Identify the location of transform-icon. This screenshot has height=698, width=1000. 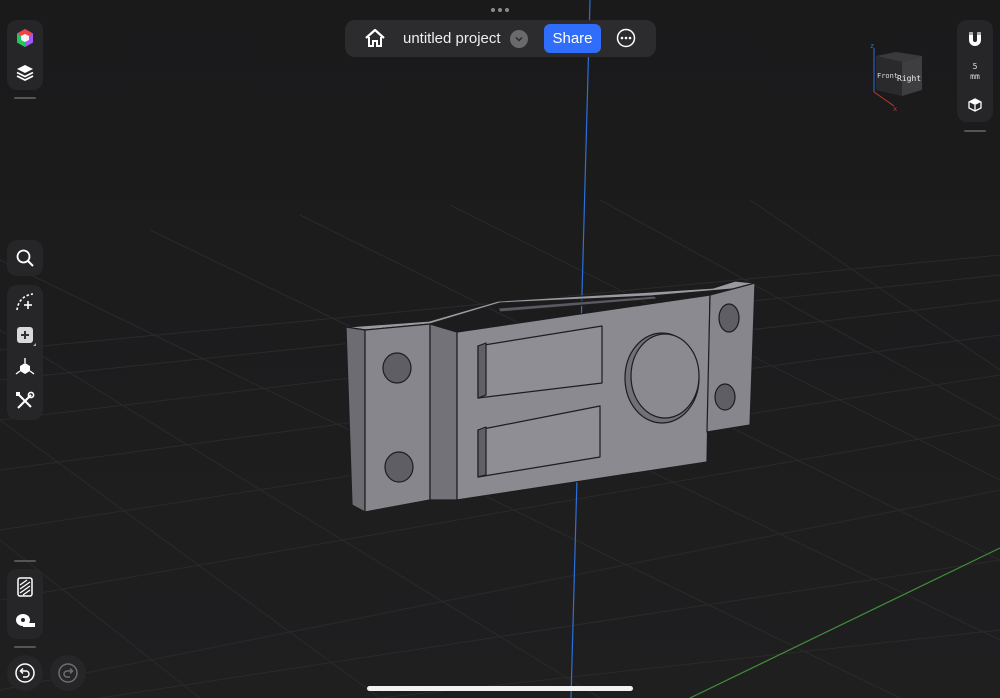
(25, 366).